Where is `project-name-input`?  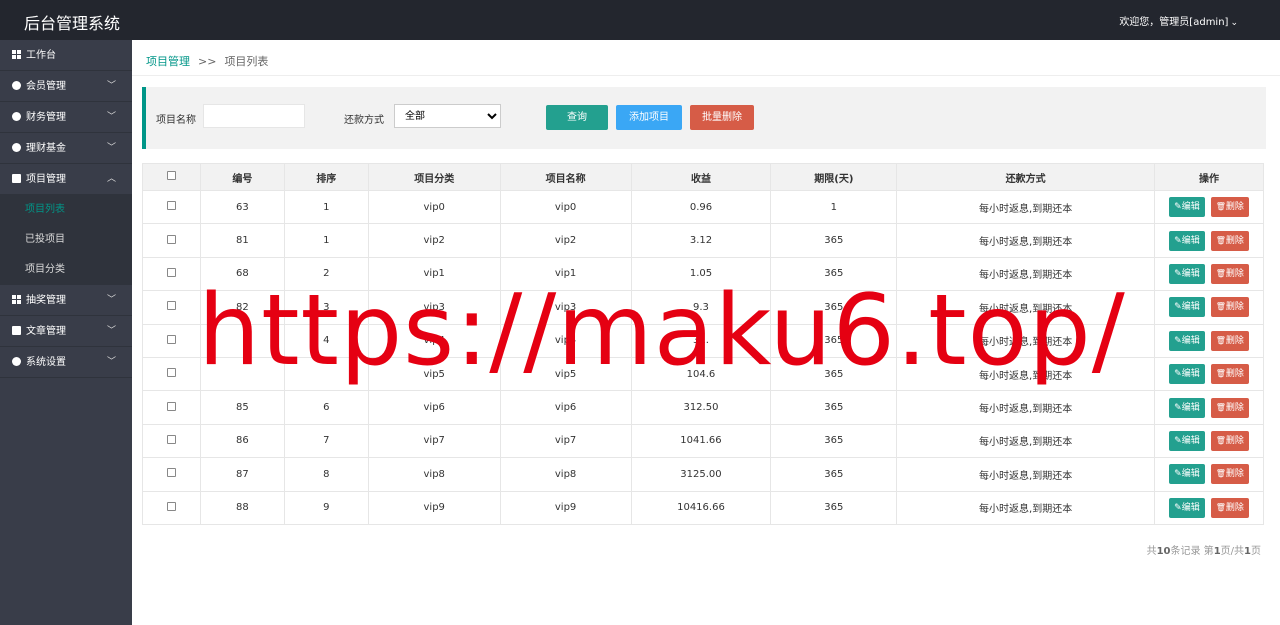
project-name-input is located at coordinates (254, 116).